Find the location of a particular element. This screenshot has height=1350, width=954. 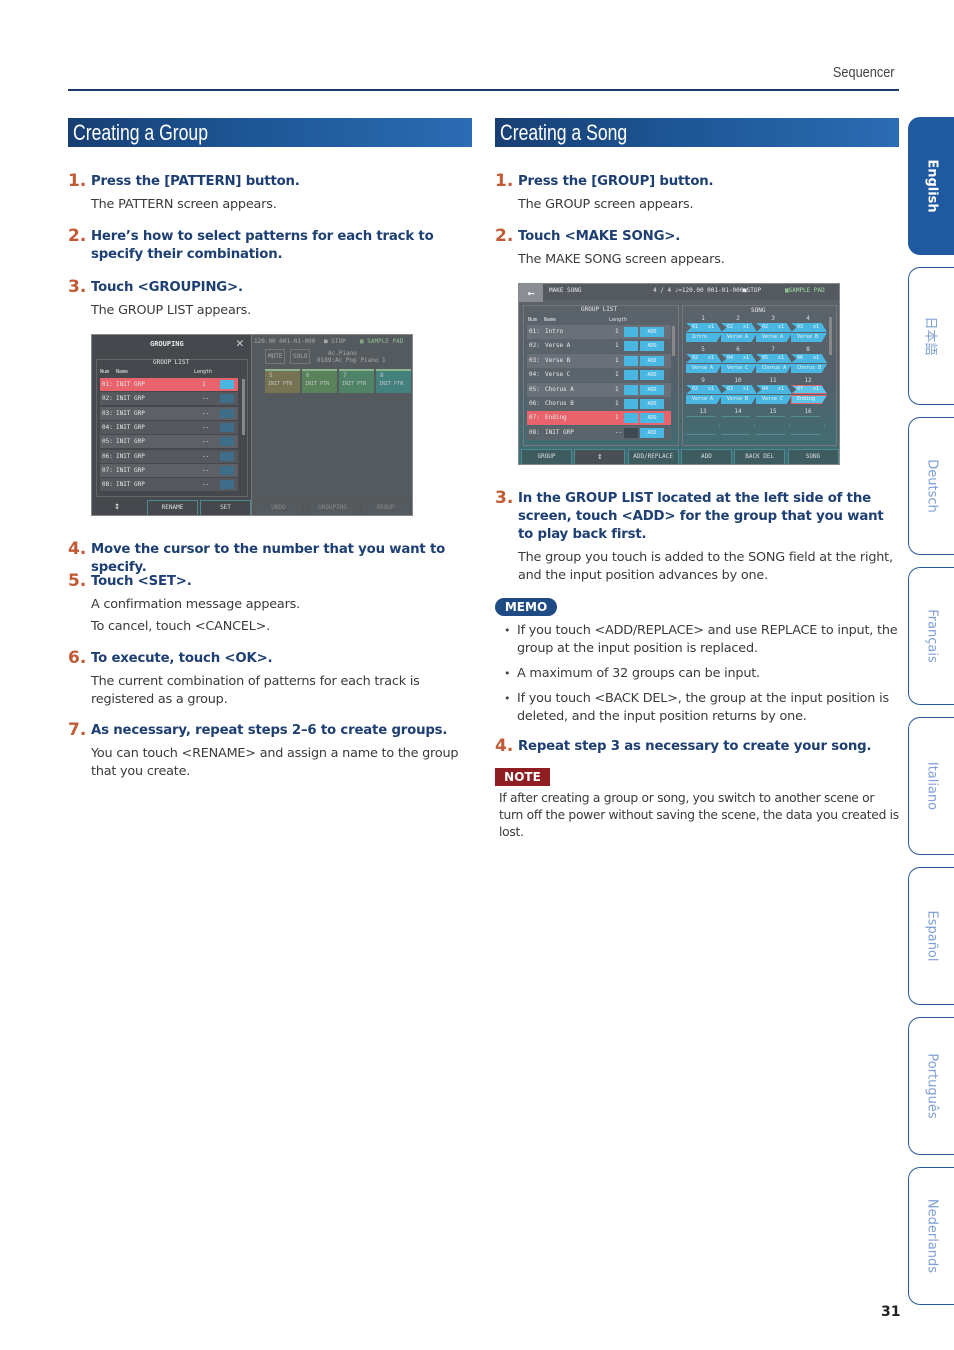

group-list-row: 03: Verse B 1 ADD is located at coordinates (599, 360).